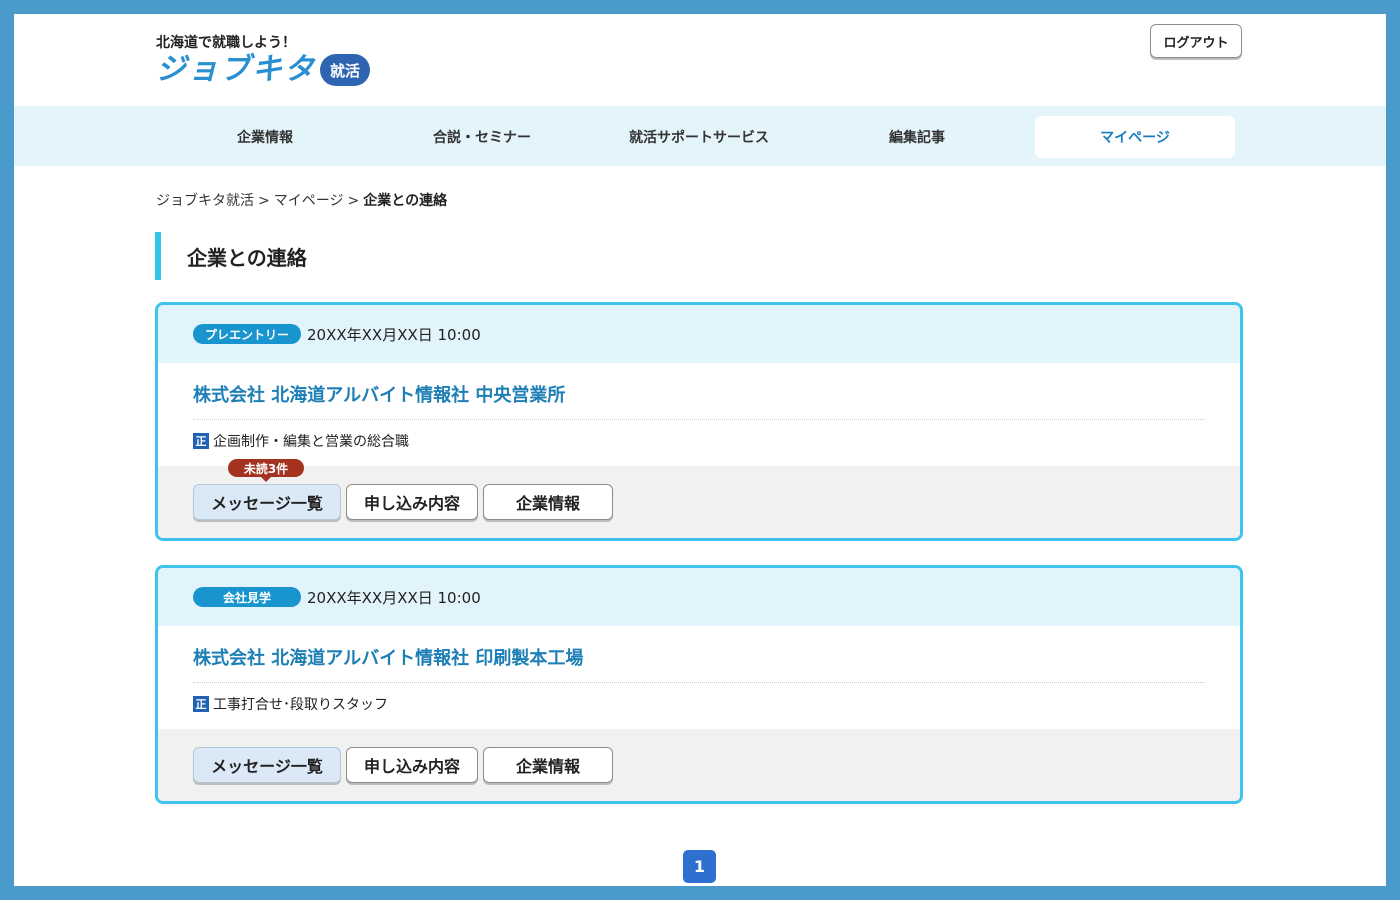 The width and height of the screenshot is (1400, 900). I want to click on unread-badge: 未読3件, so click(266, 470).